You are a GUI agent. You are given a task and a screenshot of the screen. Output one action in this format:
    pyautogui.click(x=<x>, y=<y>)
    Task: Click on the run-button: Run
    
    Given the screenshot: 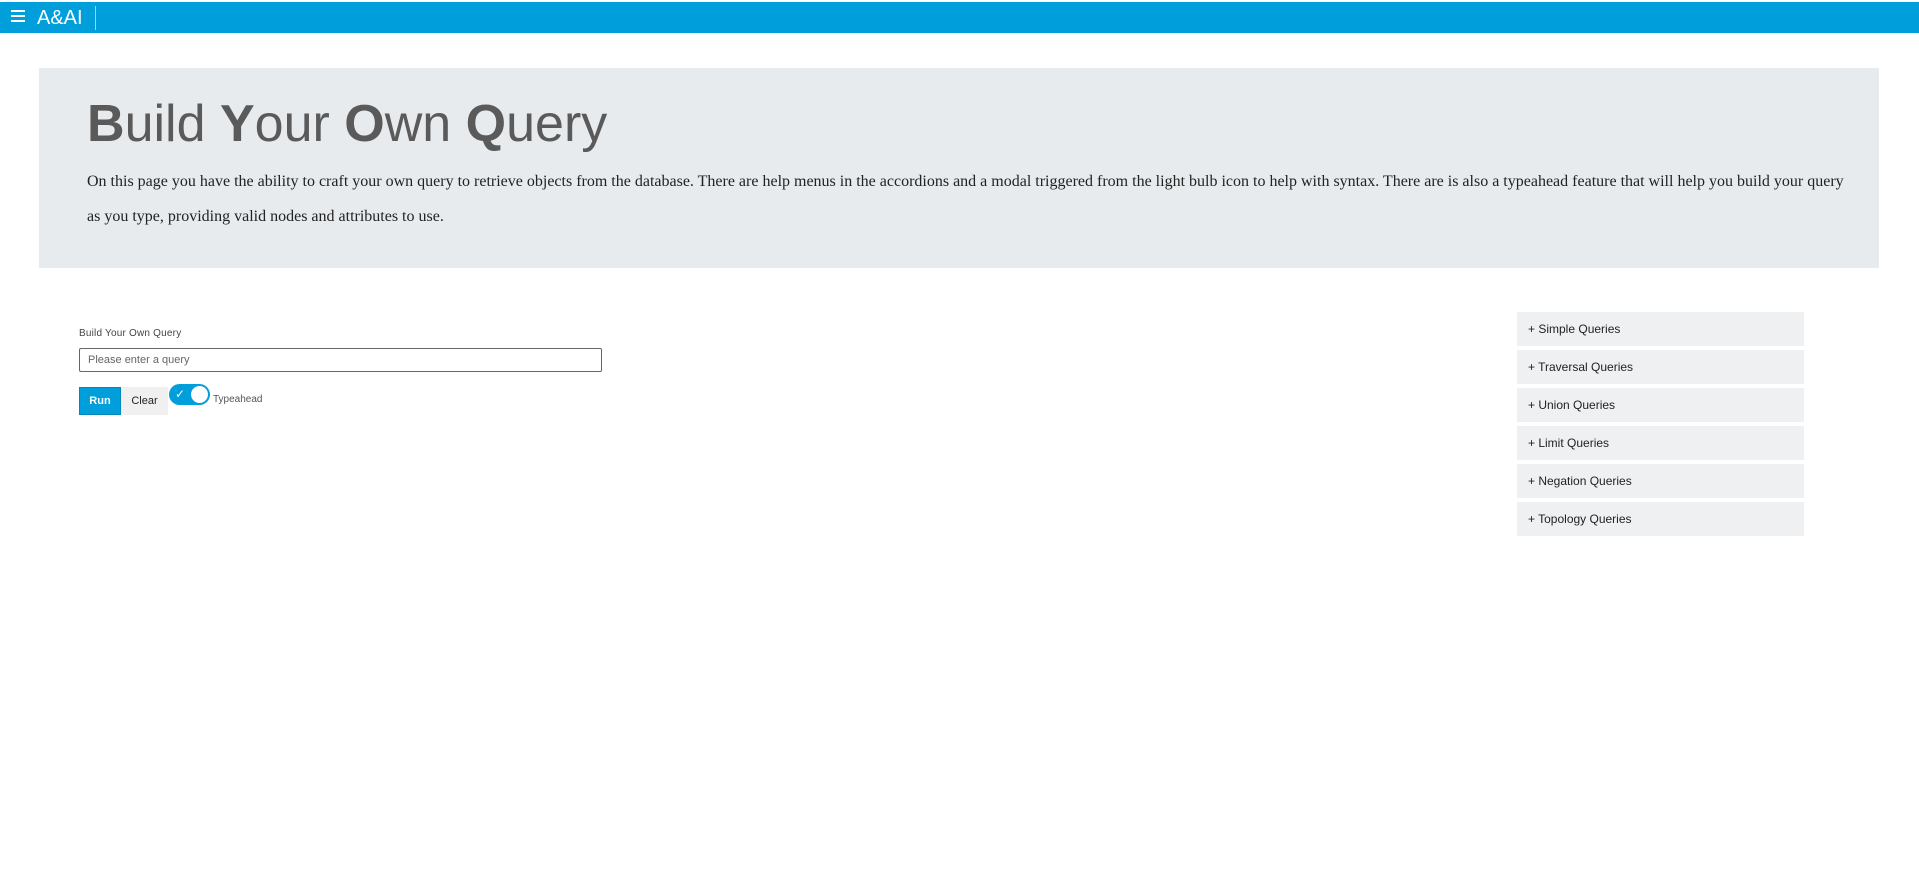 What is the action you would take?
    pyautogui.click(x=100, y=401)
    